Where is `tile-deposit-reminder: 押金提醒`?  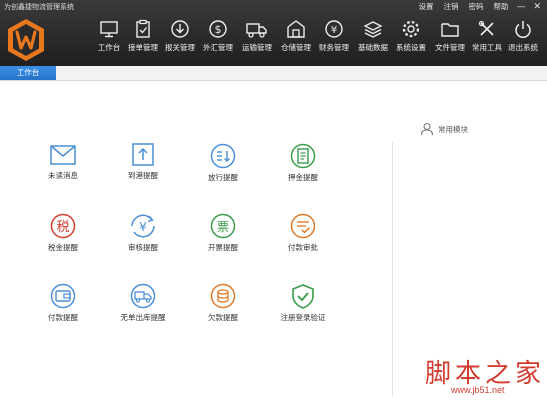
tile-deposit-reminder: 押金提醒 is located at coordinates (303, 163).